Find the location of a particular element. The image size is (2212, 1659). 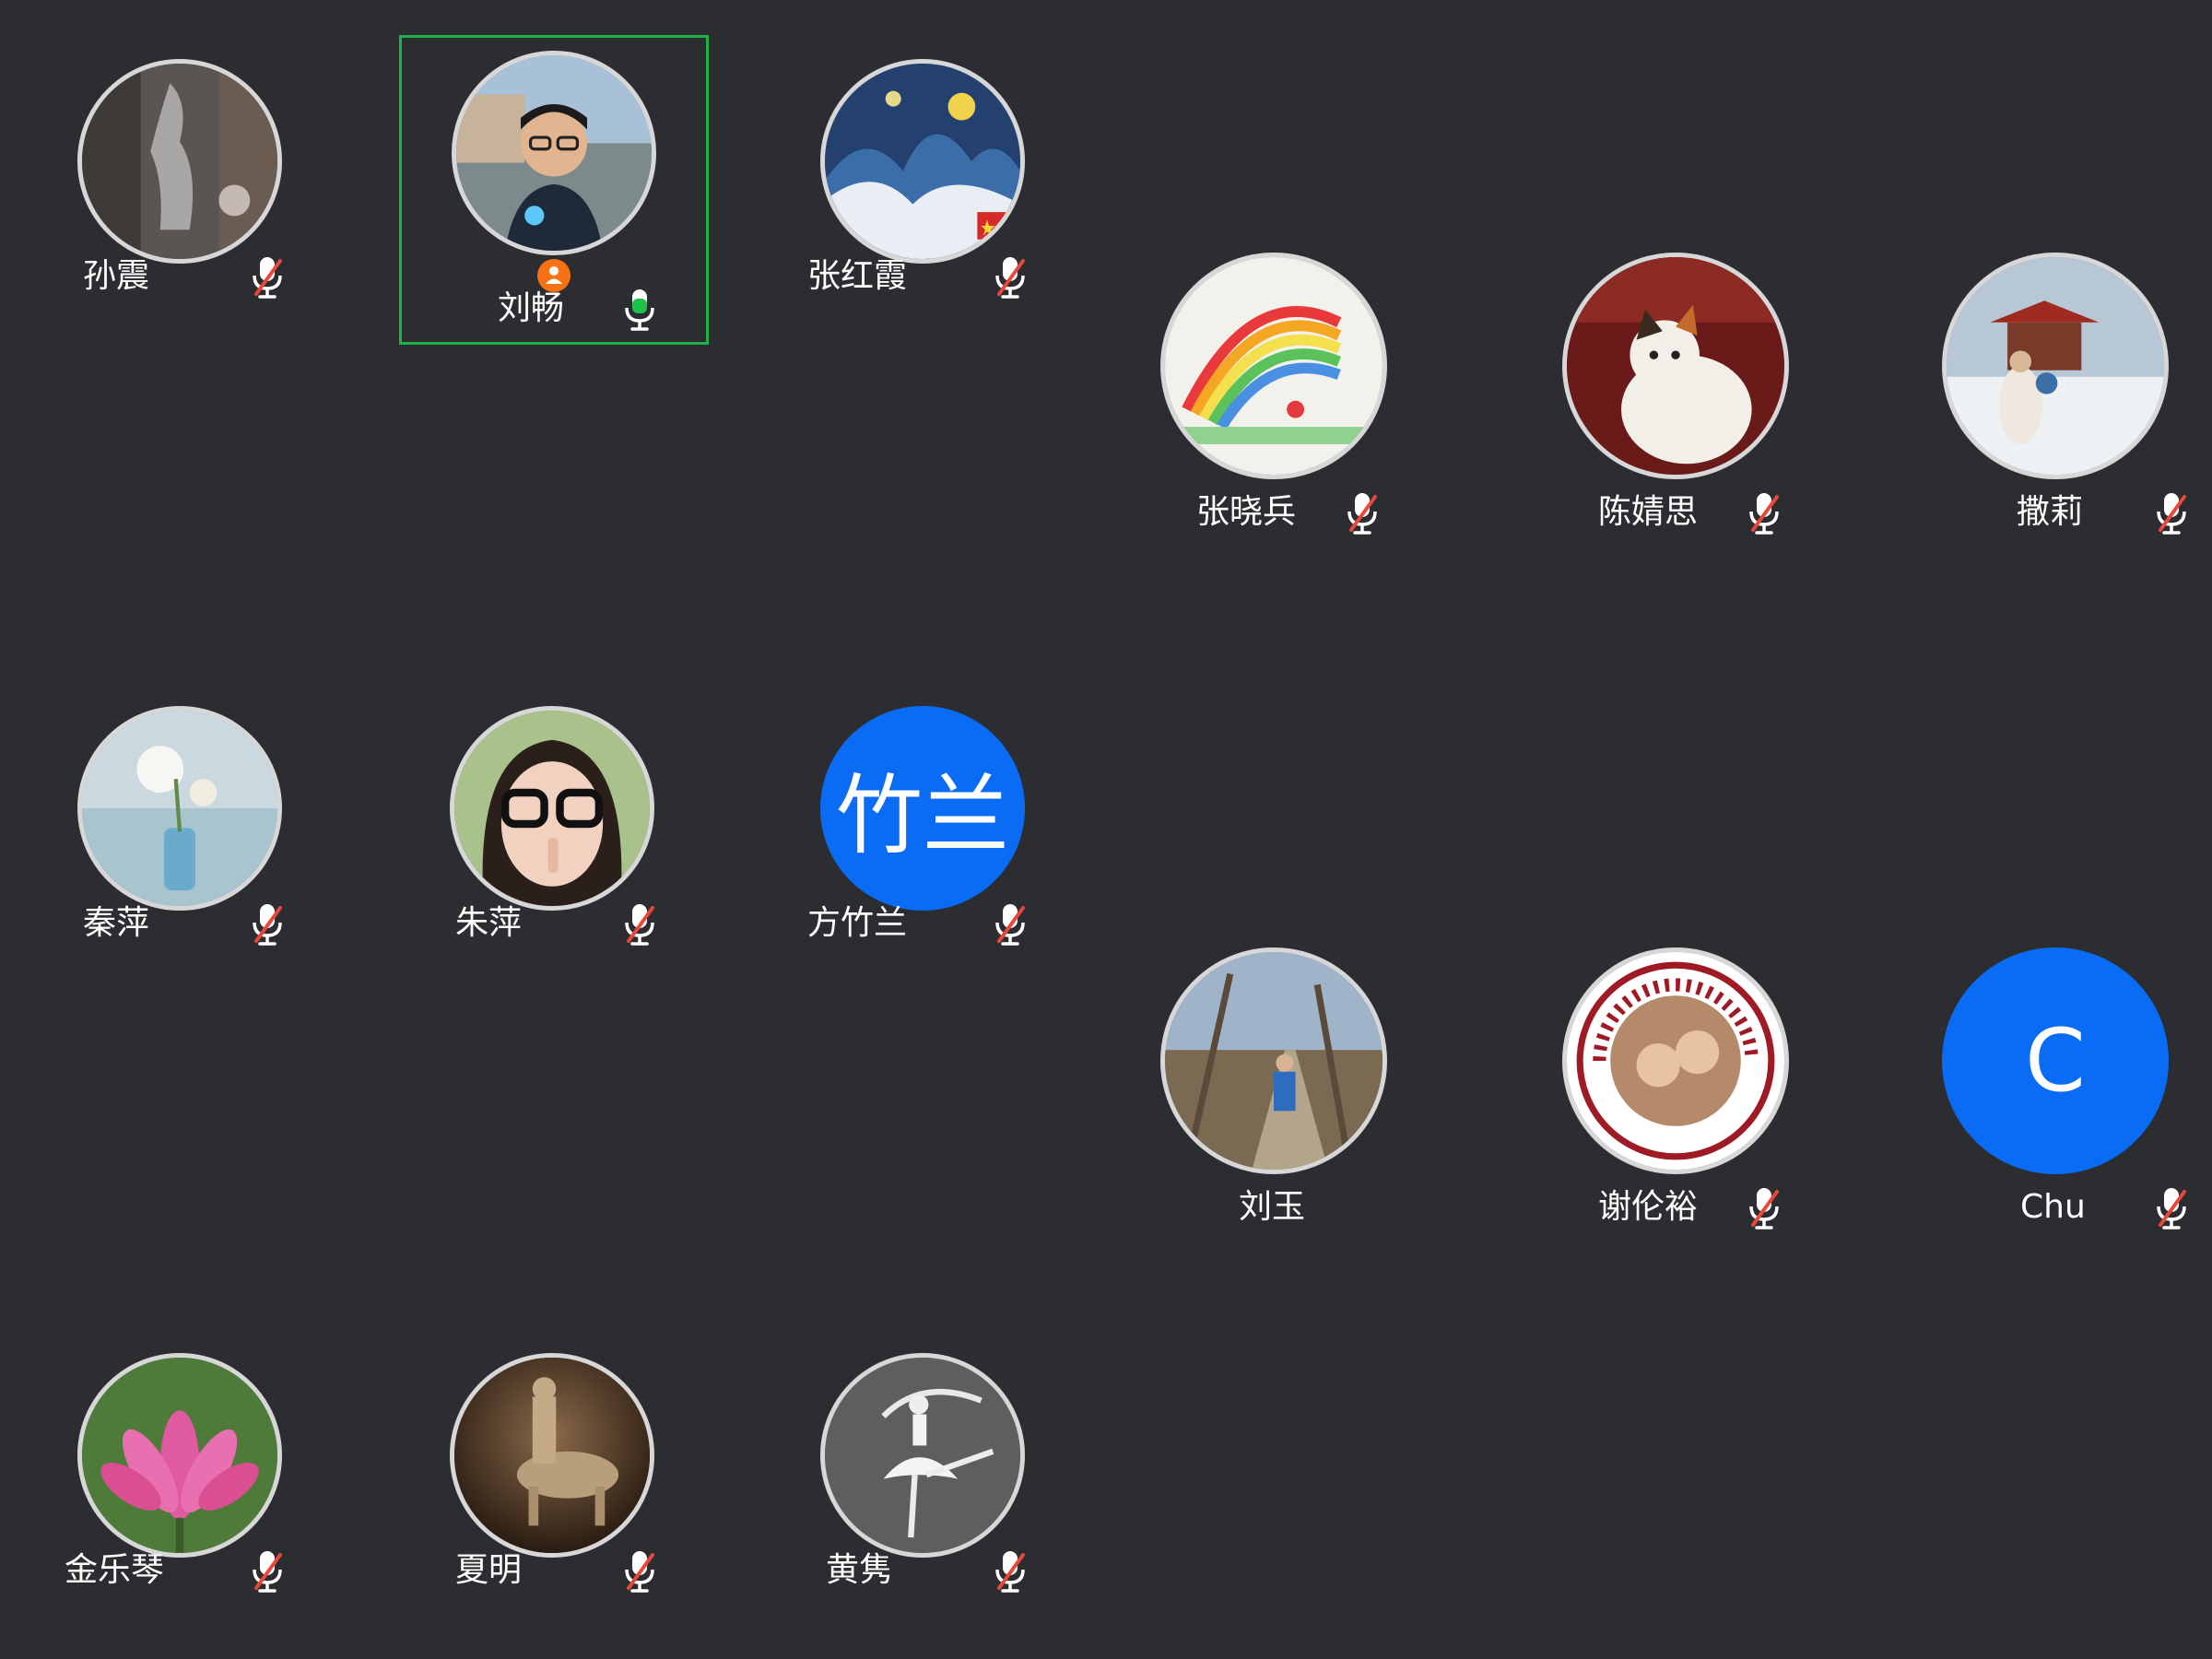

lotus-image is located at coordinates (179, 1455).